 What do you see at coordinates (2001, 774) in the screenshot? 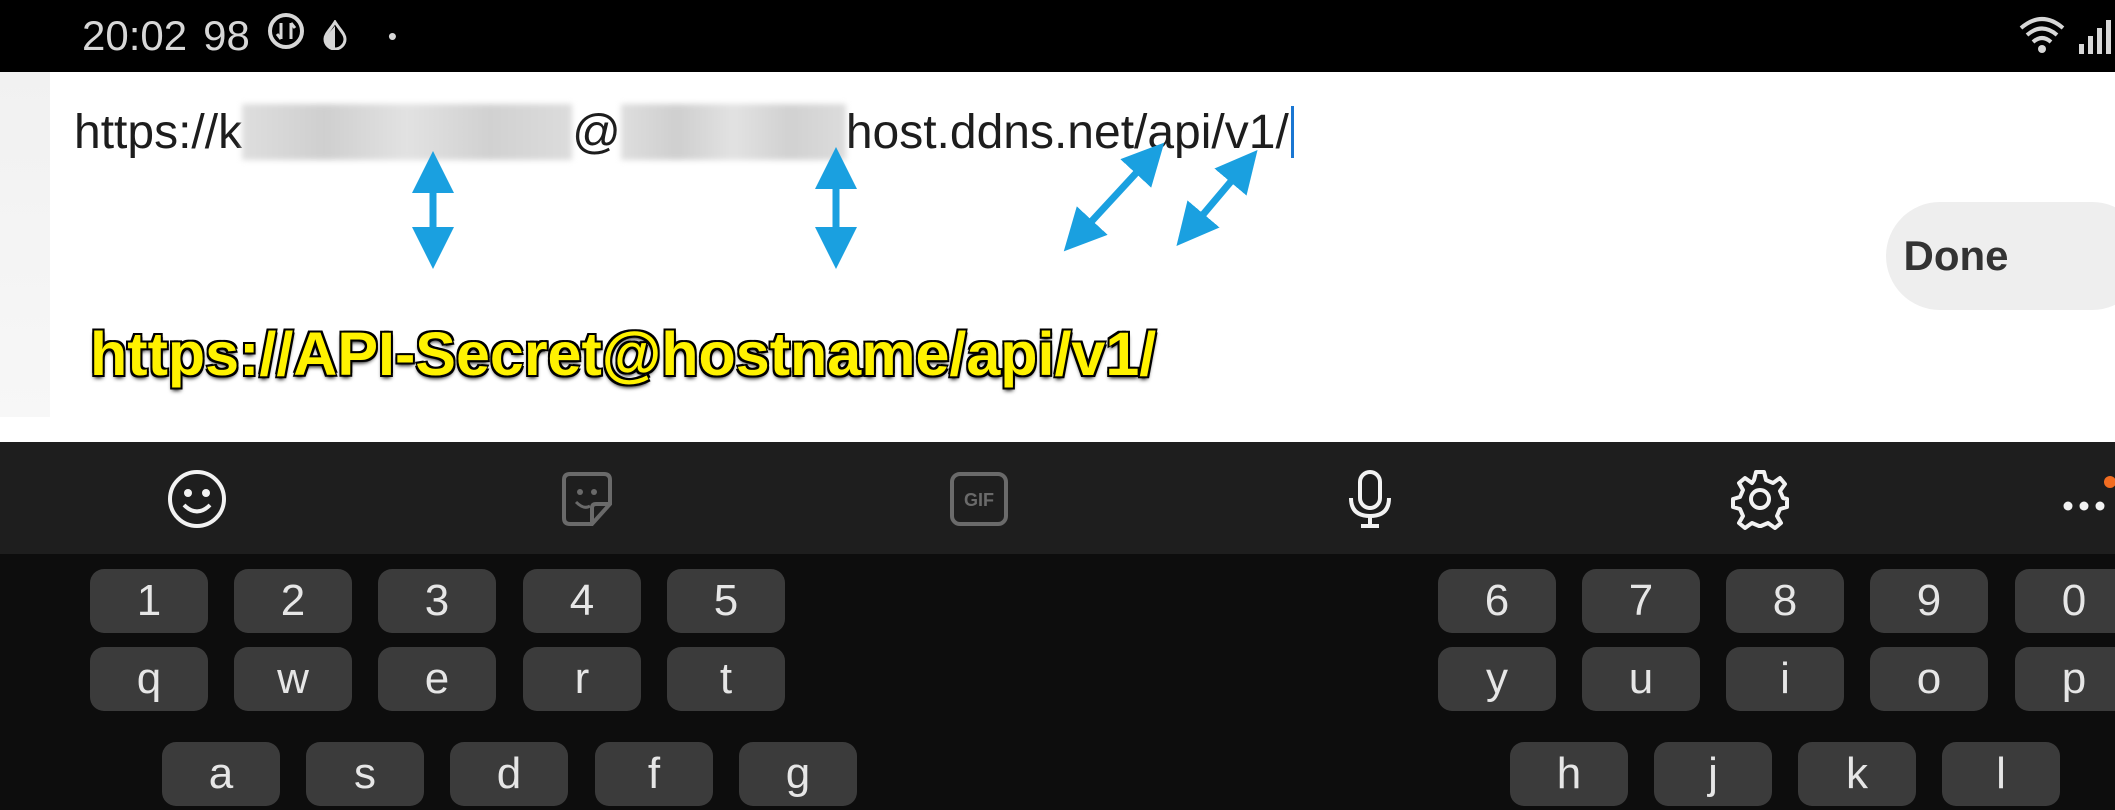
I see `key-l: l` at bounding box center [2001, 774].